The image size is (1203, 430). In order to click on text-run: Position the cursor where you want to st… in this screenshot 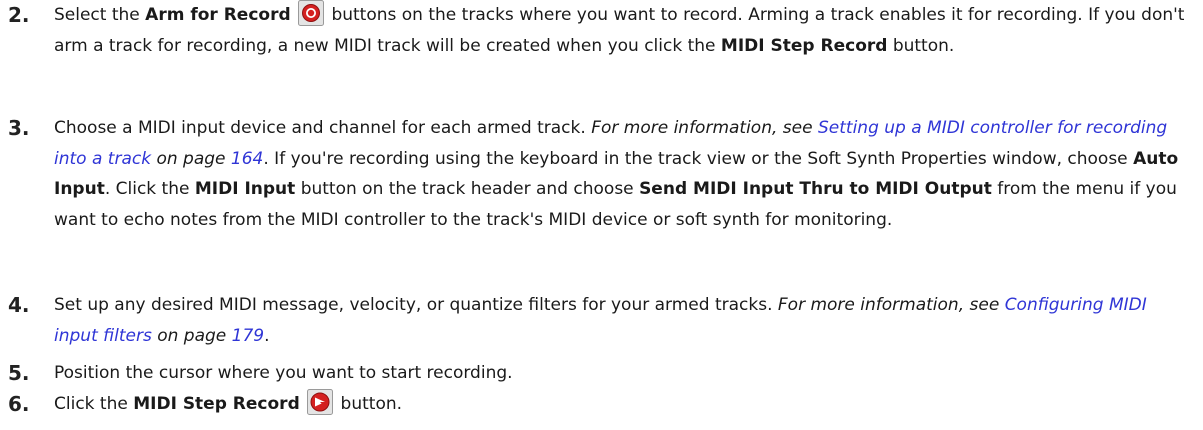, I will do `click(283, 373)`.